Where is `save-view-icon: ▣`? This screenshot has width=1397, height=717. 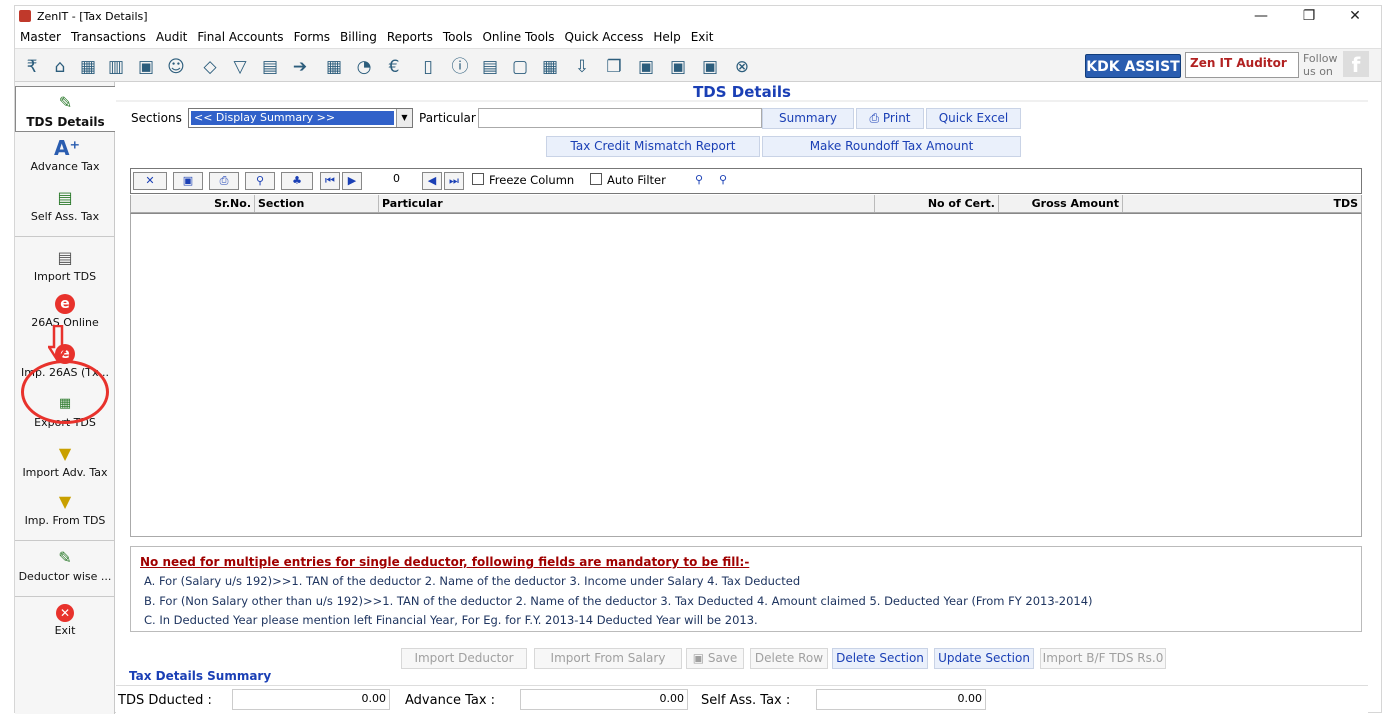 save-view-icon: ▣ is located at coordinates (188, 181).